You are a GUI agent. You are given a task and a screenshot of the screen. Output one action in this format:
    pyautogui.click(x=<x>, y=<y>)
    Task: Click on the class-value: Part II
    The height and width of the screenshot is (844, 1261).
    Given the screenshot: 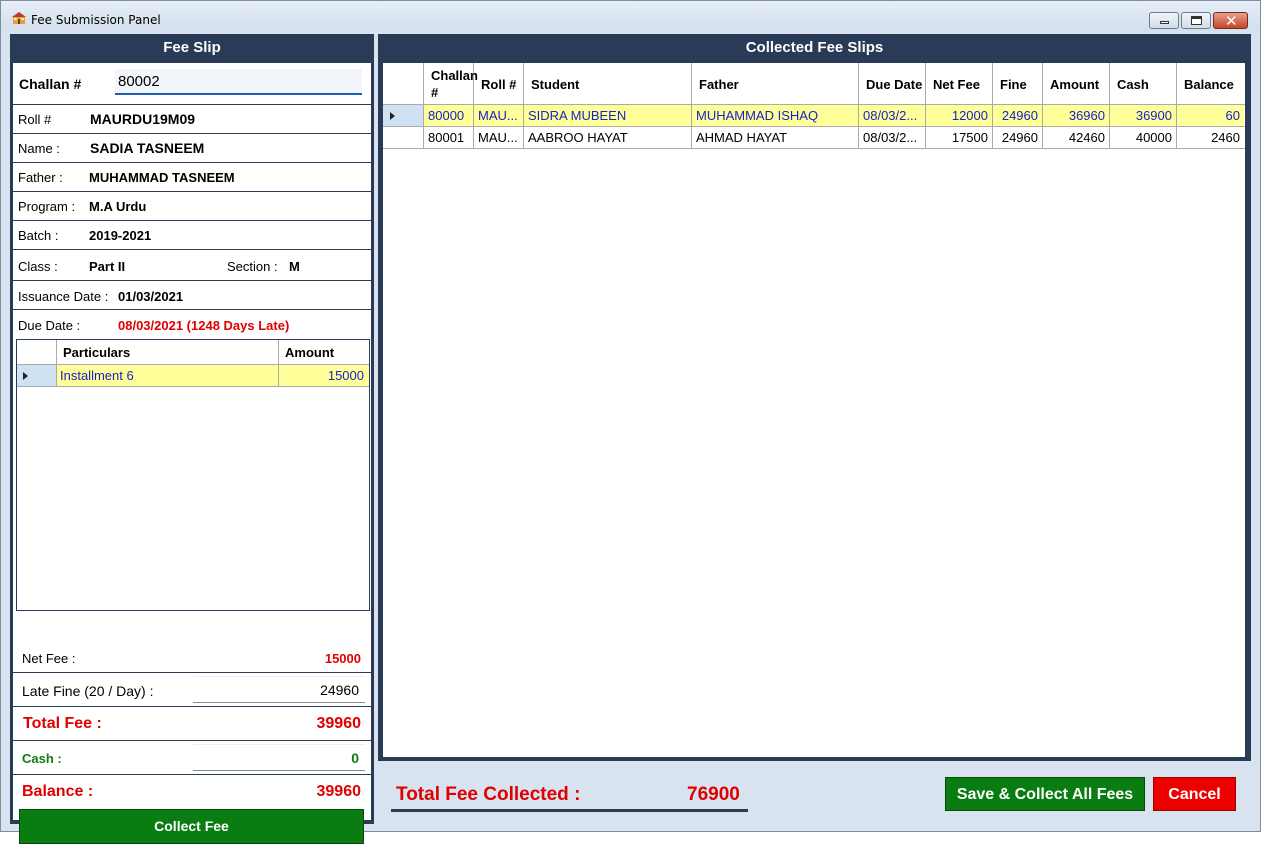 What is the action you would take?
    pyautogui.click(x=107, y=266)
    